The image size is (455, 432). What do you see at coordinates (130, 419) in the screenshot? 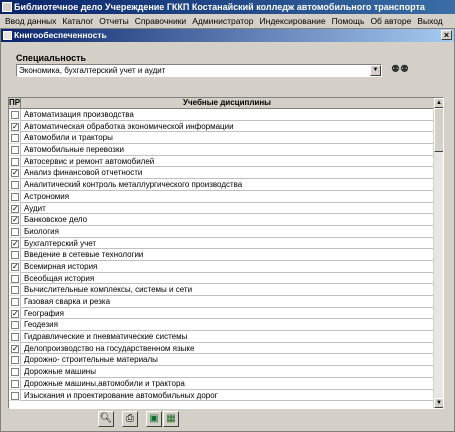
I see `print-button: ⎙` at bounding box center [130, 419].